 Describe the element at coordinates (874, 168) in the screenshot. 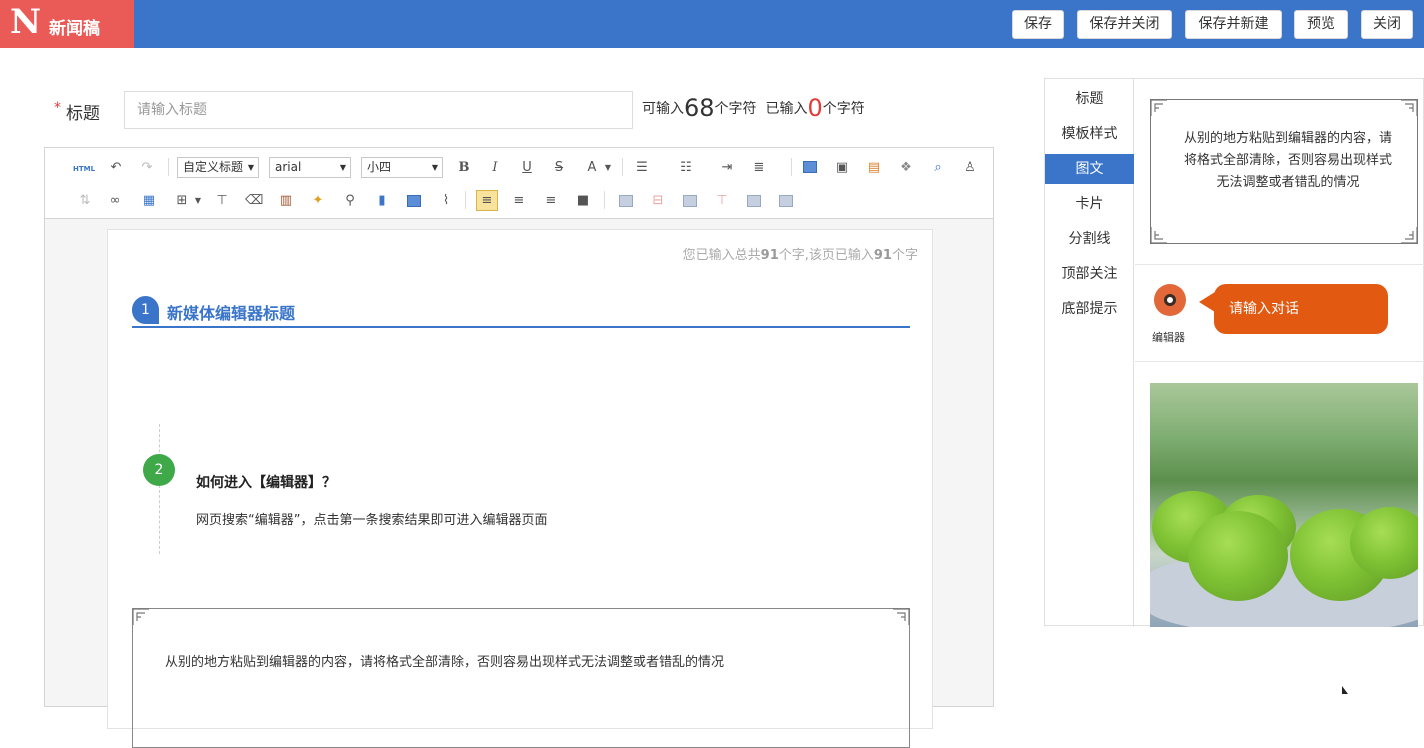

I see `insert-multi-image-icon: ▤` at that location.